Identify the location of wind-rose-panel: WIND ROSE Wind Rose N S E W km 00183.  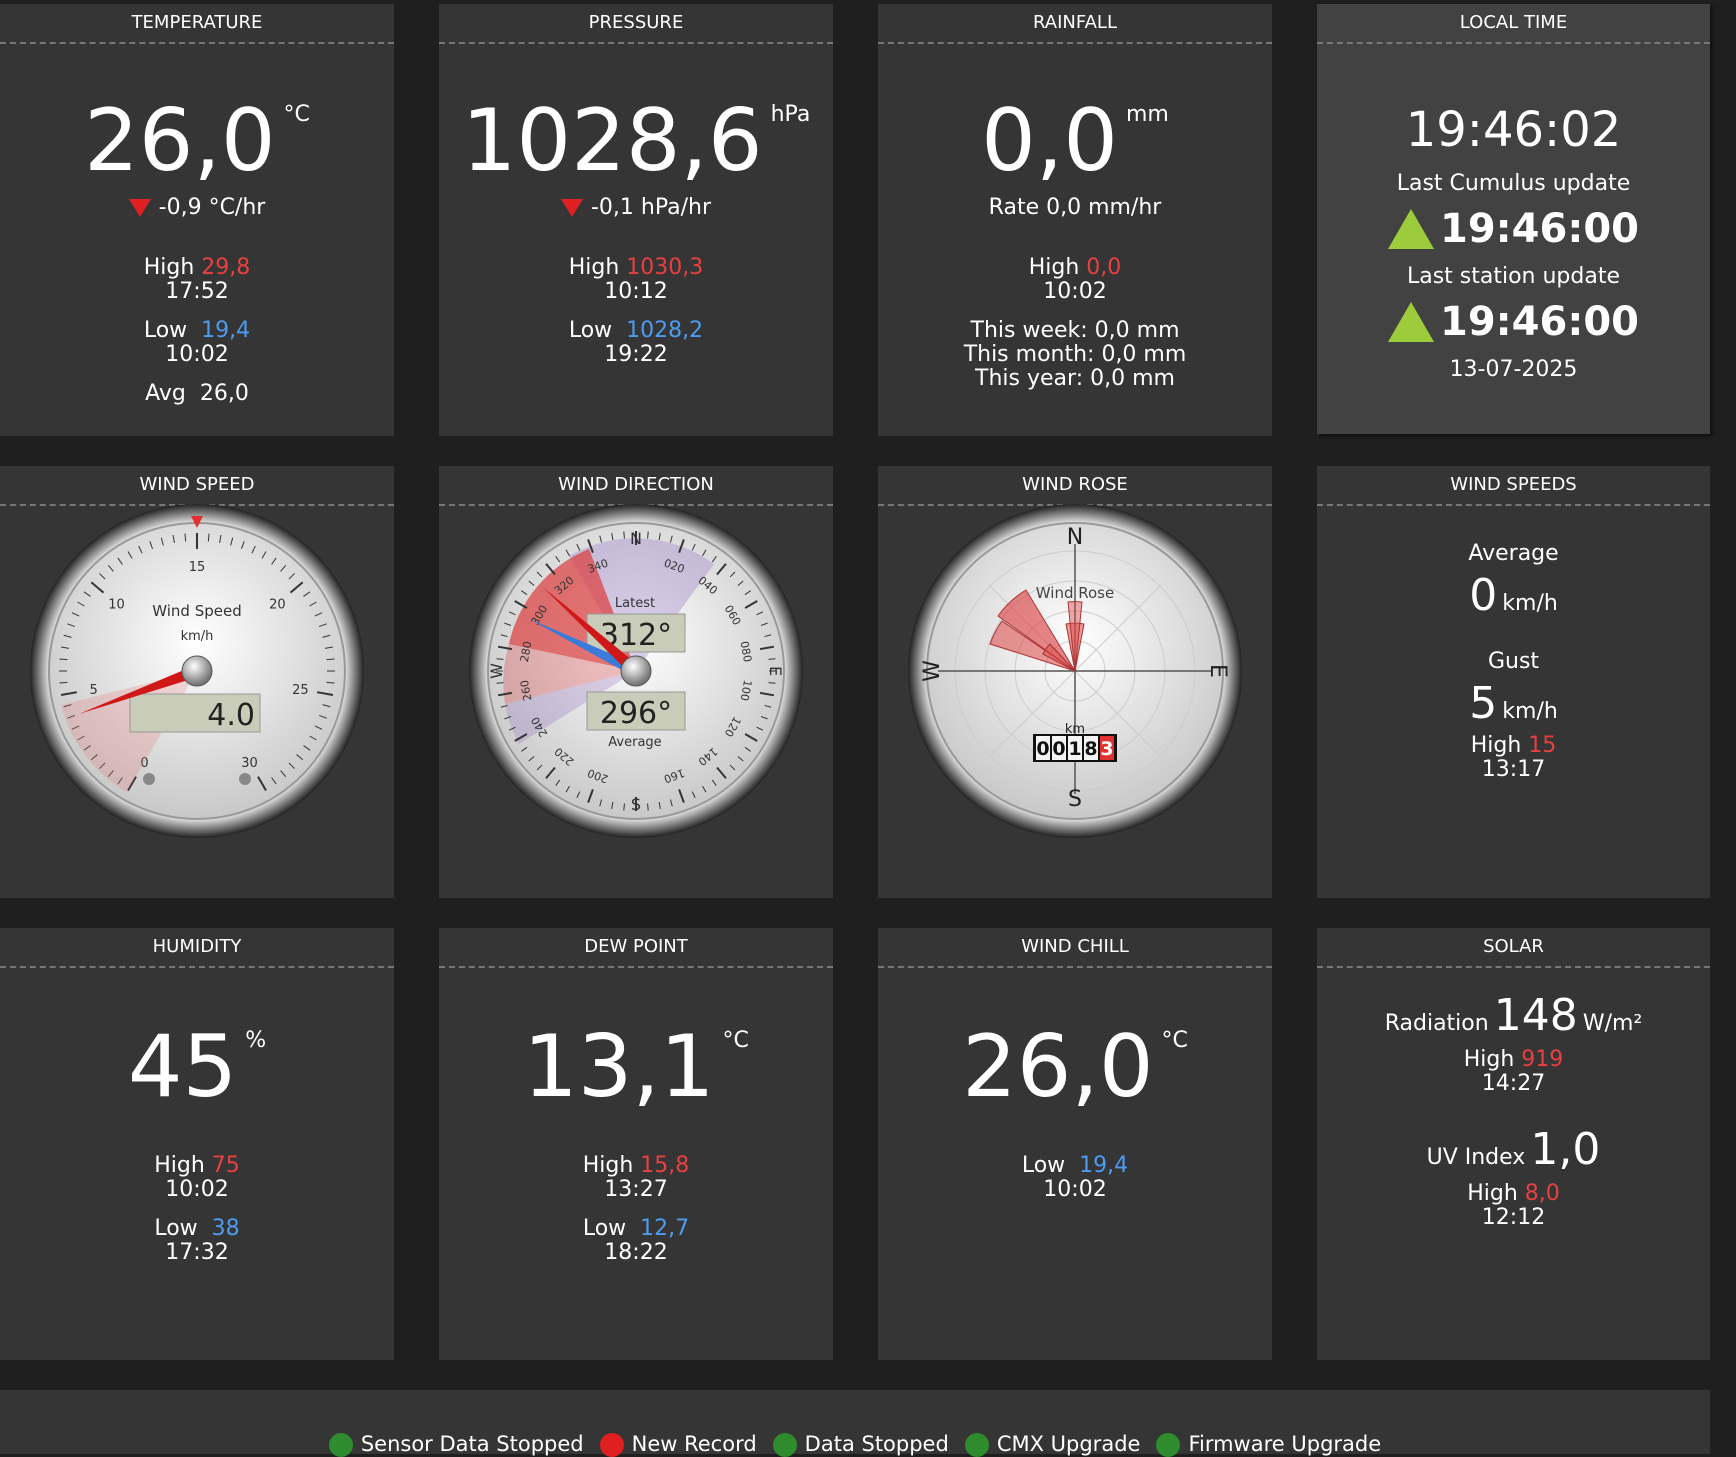
(1075, 682).